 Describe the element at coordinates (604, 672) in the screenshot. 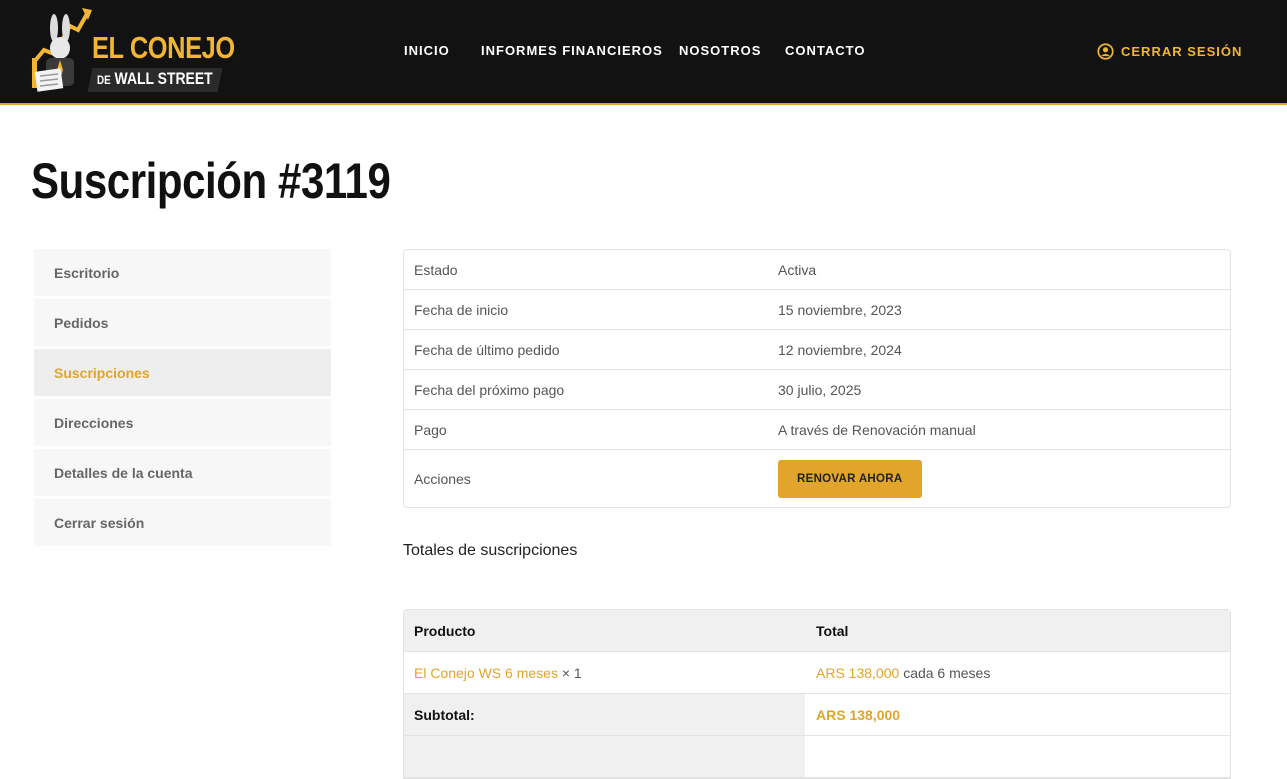

I see `product-cell: El Conejo WS 6 meses × 1` at that location.